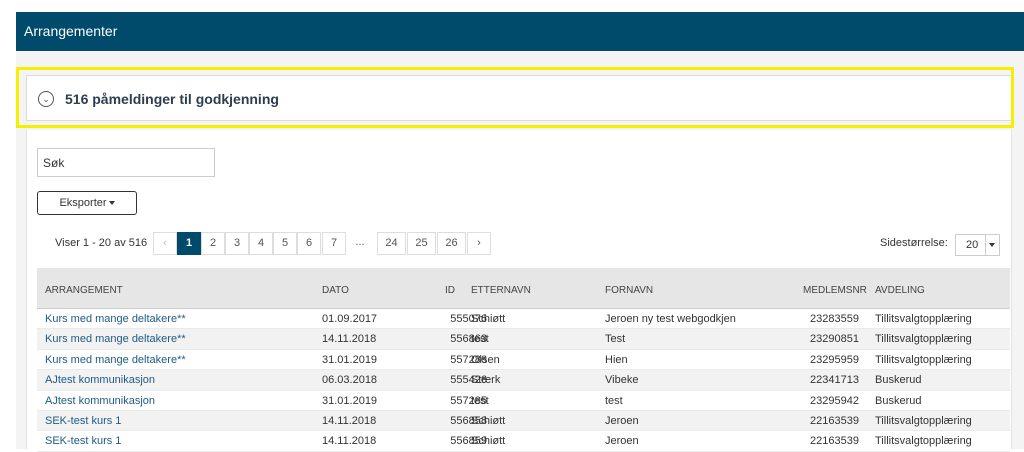 The width and height of the screenshot is (1024, 452). What do you see at coordinates (485, 359) in the screenshot?
I see `cell-etternavn: Olsen` at bounding box center [485, 359].